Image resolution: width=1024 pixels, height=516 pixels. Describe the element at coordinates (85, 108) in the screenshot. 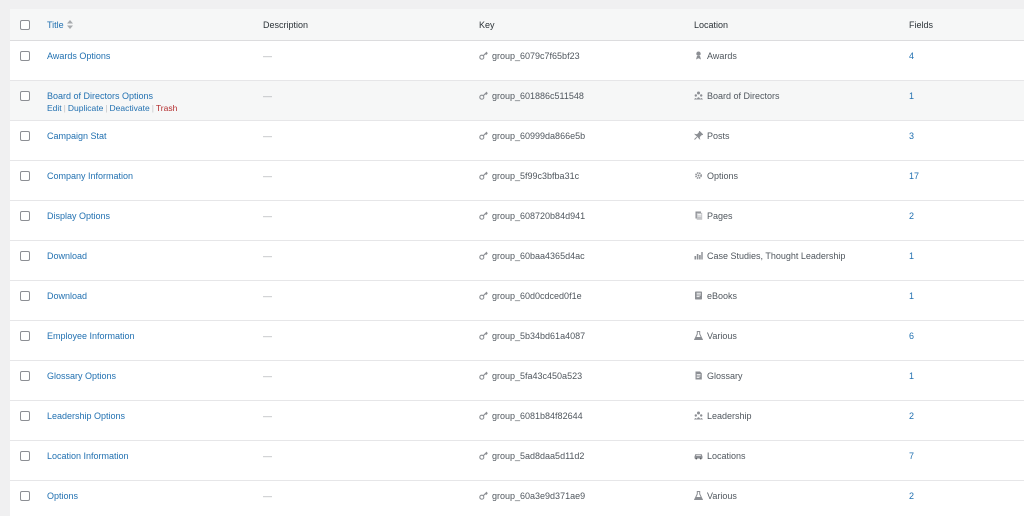

I see `duplicate-link: Duplicate` at that location.